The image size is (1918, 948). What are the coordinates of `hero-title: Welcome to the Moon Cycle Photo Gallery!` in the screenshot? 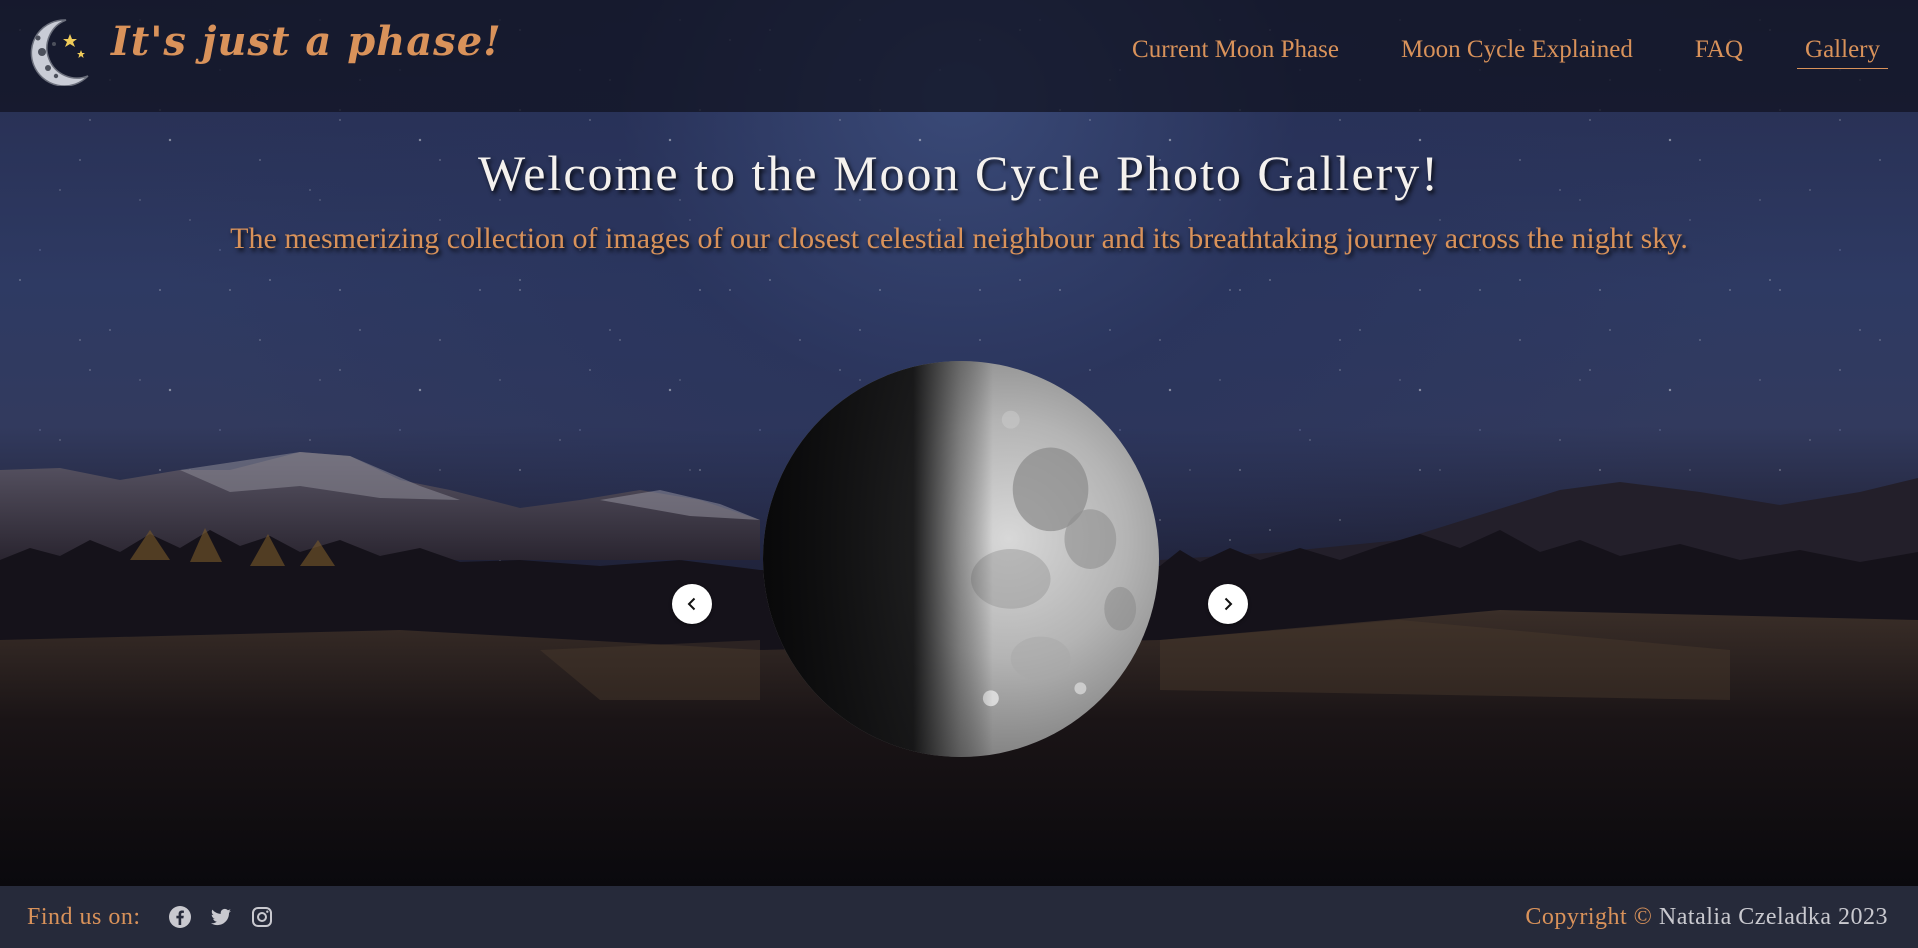 It's located at (959, 173).